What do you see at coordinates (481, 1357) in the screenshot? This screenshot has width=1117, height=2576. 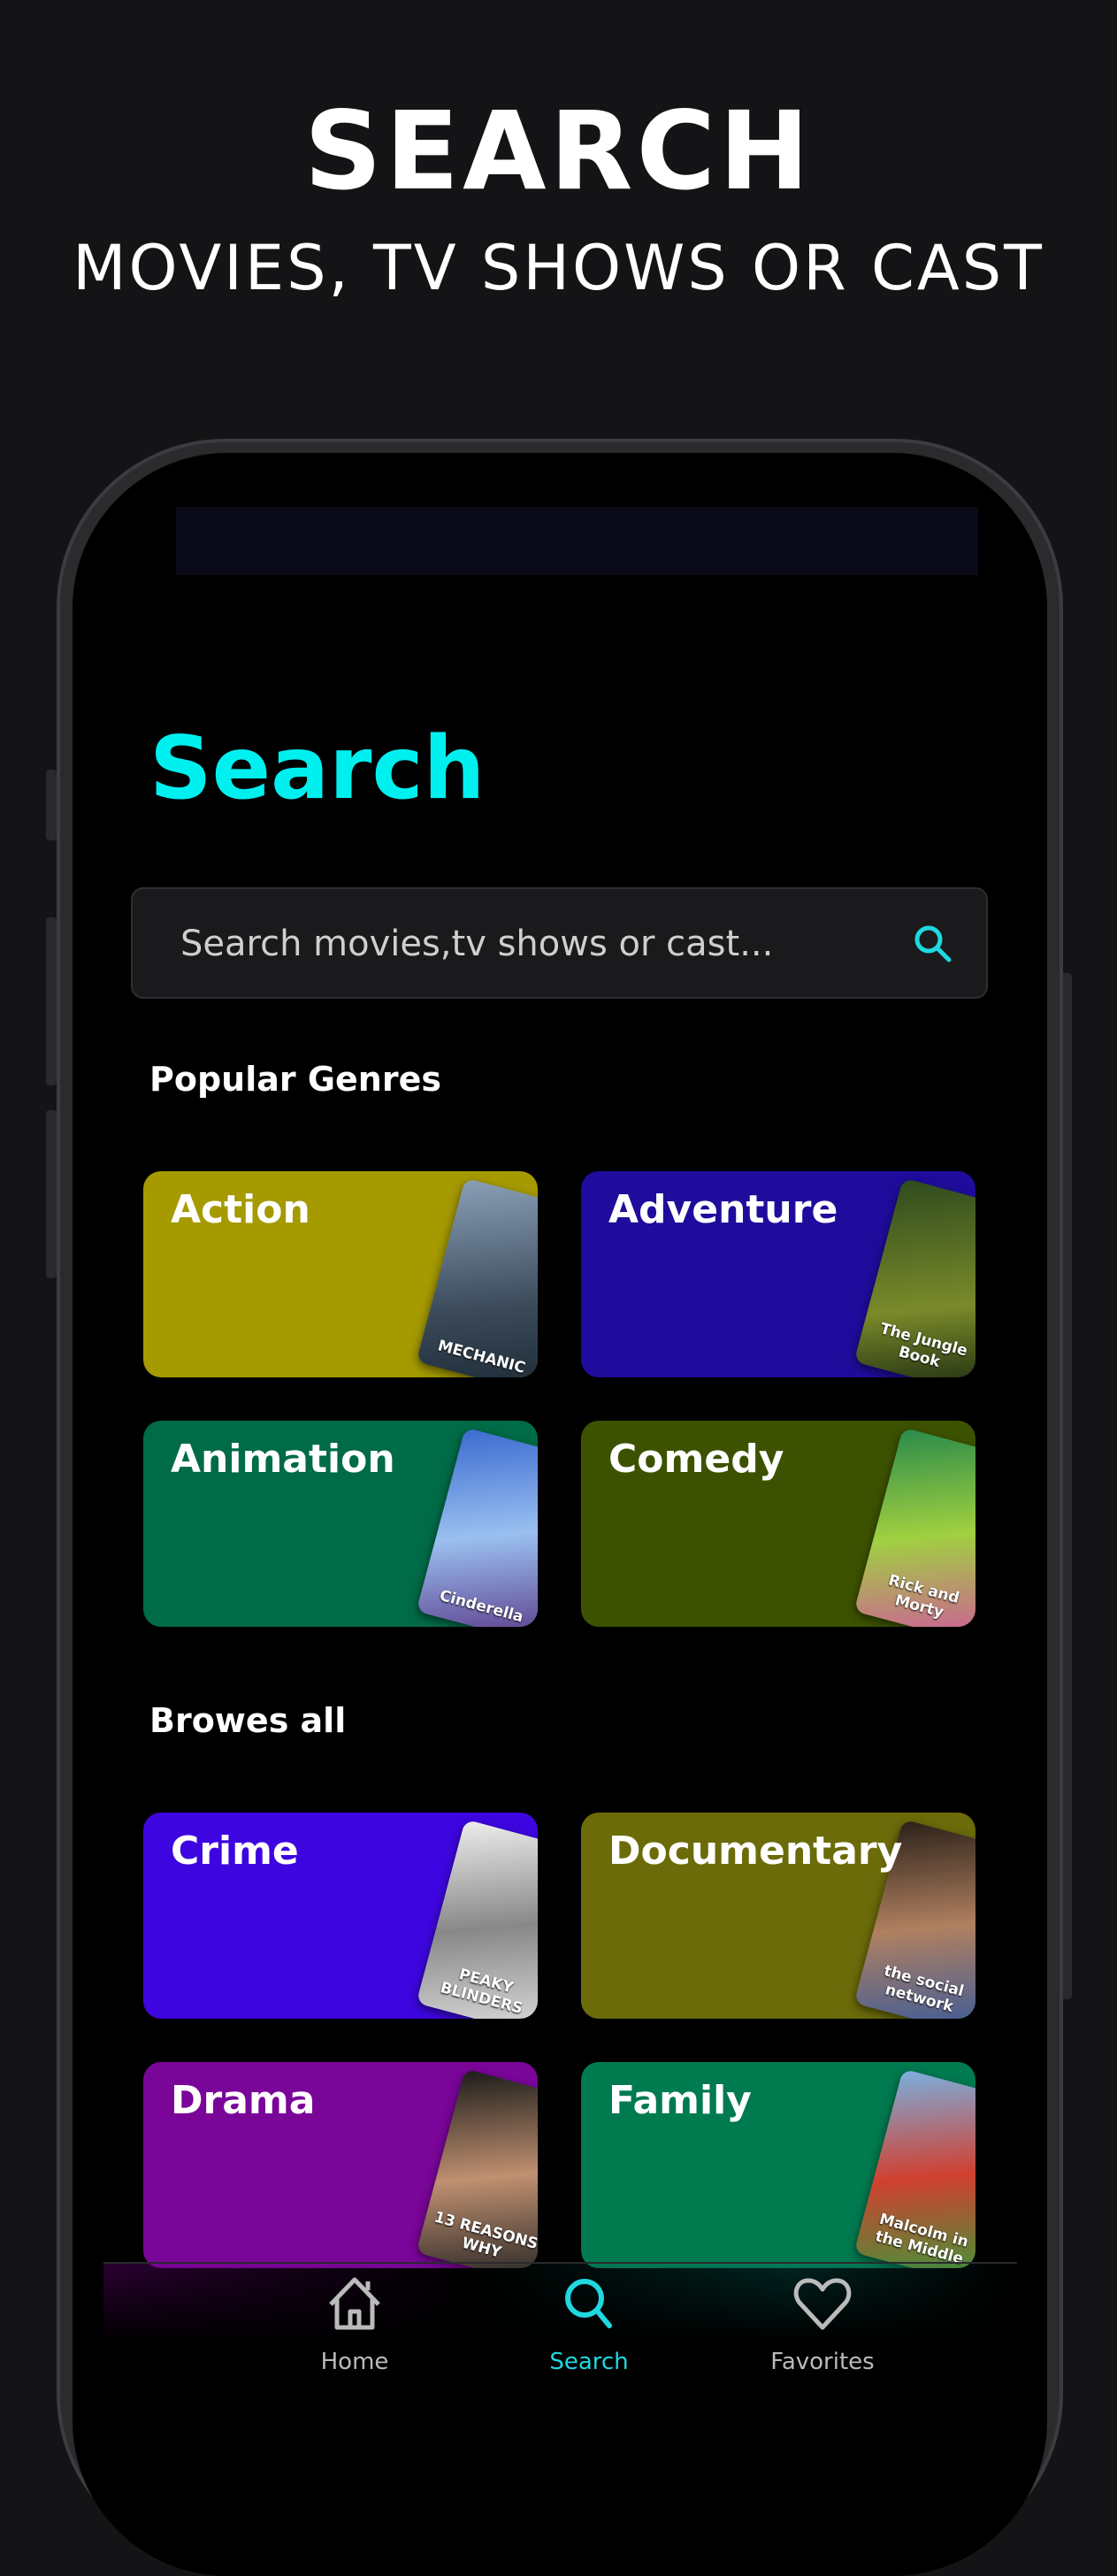 I see `poster-title: MECHANIC` at bounding box center [481, 1357].